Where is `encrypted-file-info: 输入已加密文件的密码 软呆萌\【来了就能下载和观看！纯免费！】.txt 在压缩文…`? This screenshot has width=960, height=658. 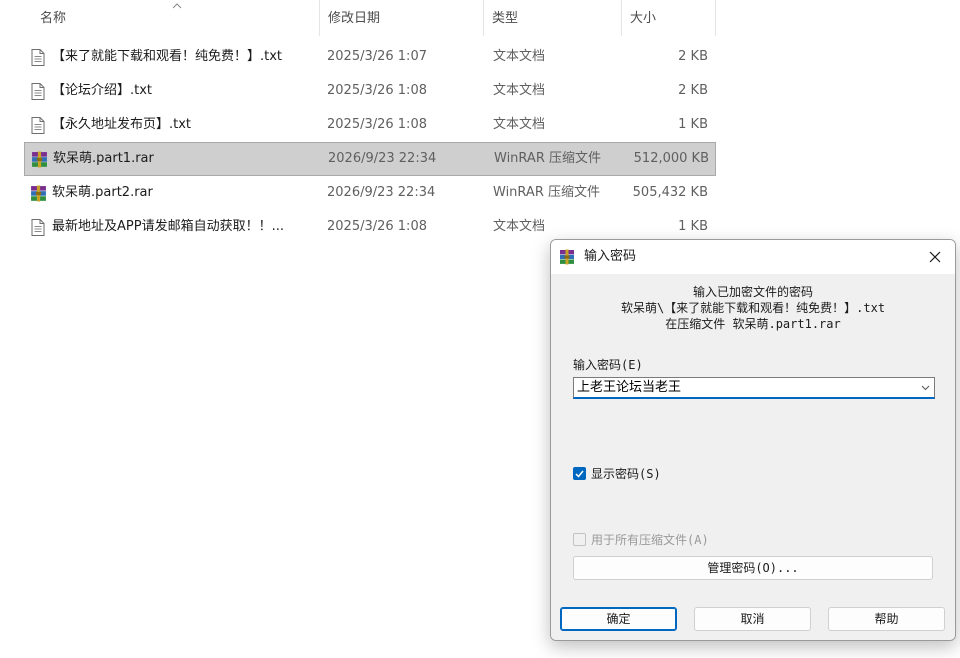 encrypted-file-info: 输入已加密文件的密码 软呆萌\【来了就能下载和观看！纯免费！】.txt 在压缩文… is located at coordinates (753, 308).